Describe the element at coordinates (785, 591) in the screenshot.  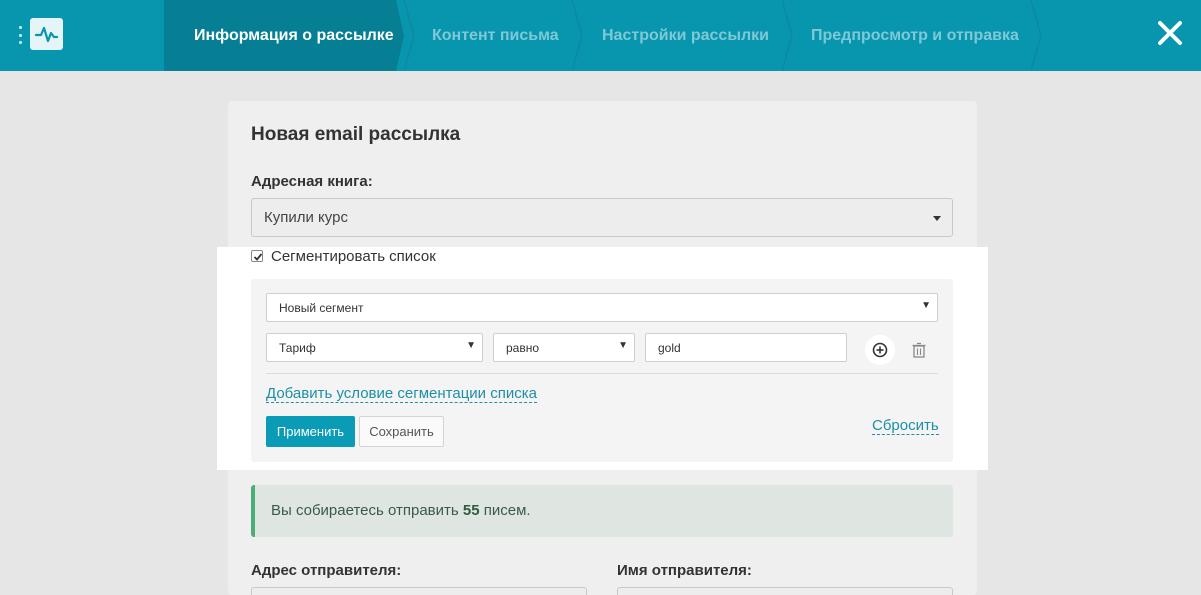
I see `sender-name-input` at that location.